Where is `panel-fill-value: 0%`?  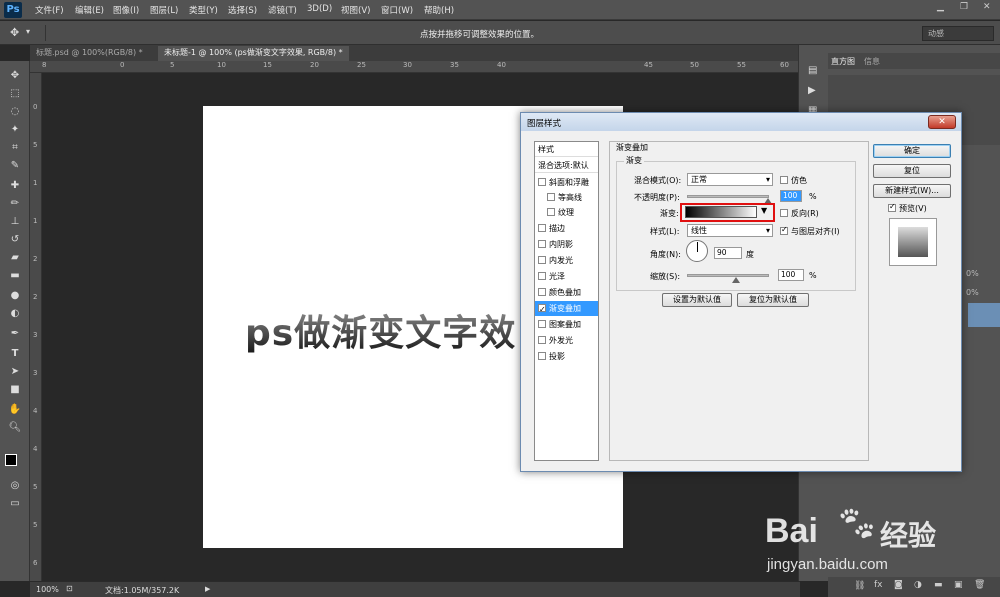
panel-fill-value: 0% is located at coordinates (972, 292).